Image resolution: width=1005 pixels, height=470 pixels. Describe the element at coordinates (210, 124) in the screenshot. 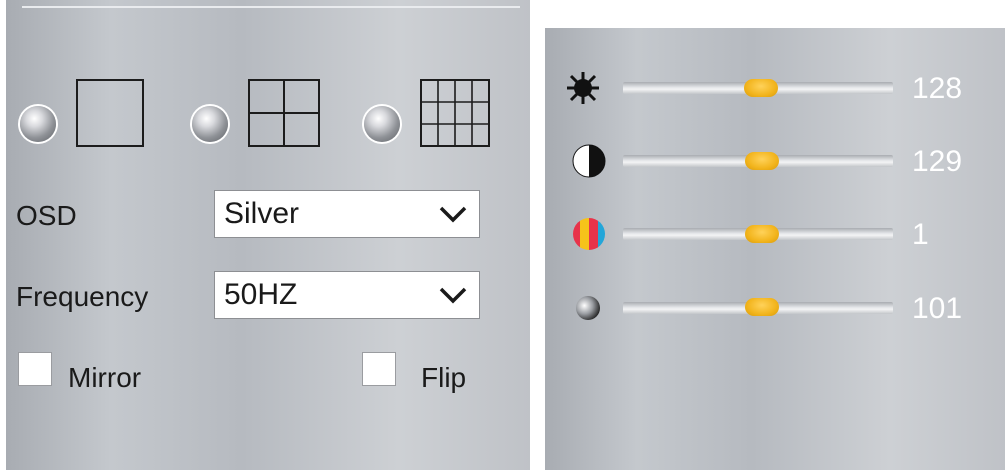

I see `layout-quad-radio` at that location.